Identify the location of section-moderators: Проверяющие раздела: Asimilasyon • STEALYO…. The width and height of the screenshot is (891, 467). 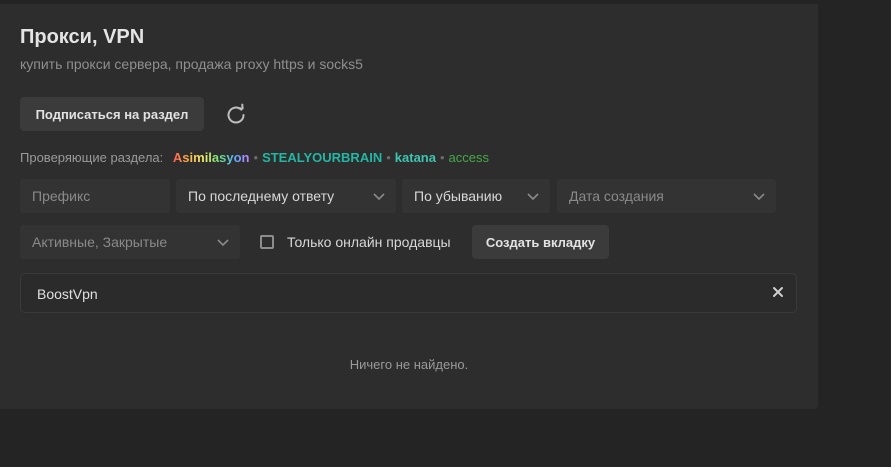
(254, 157).